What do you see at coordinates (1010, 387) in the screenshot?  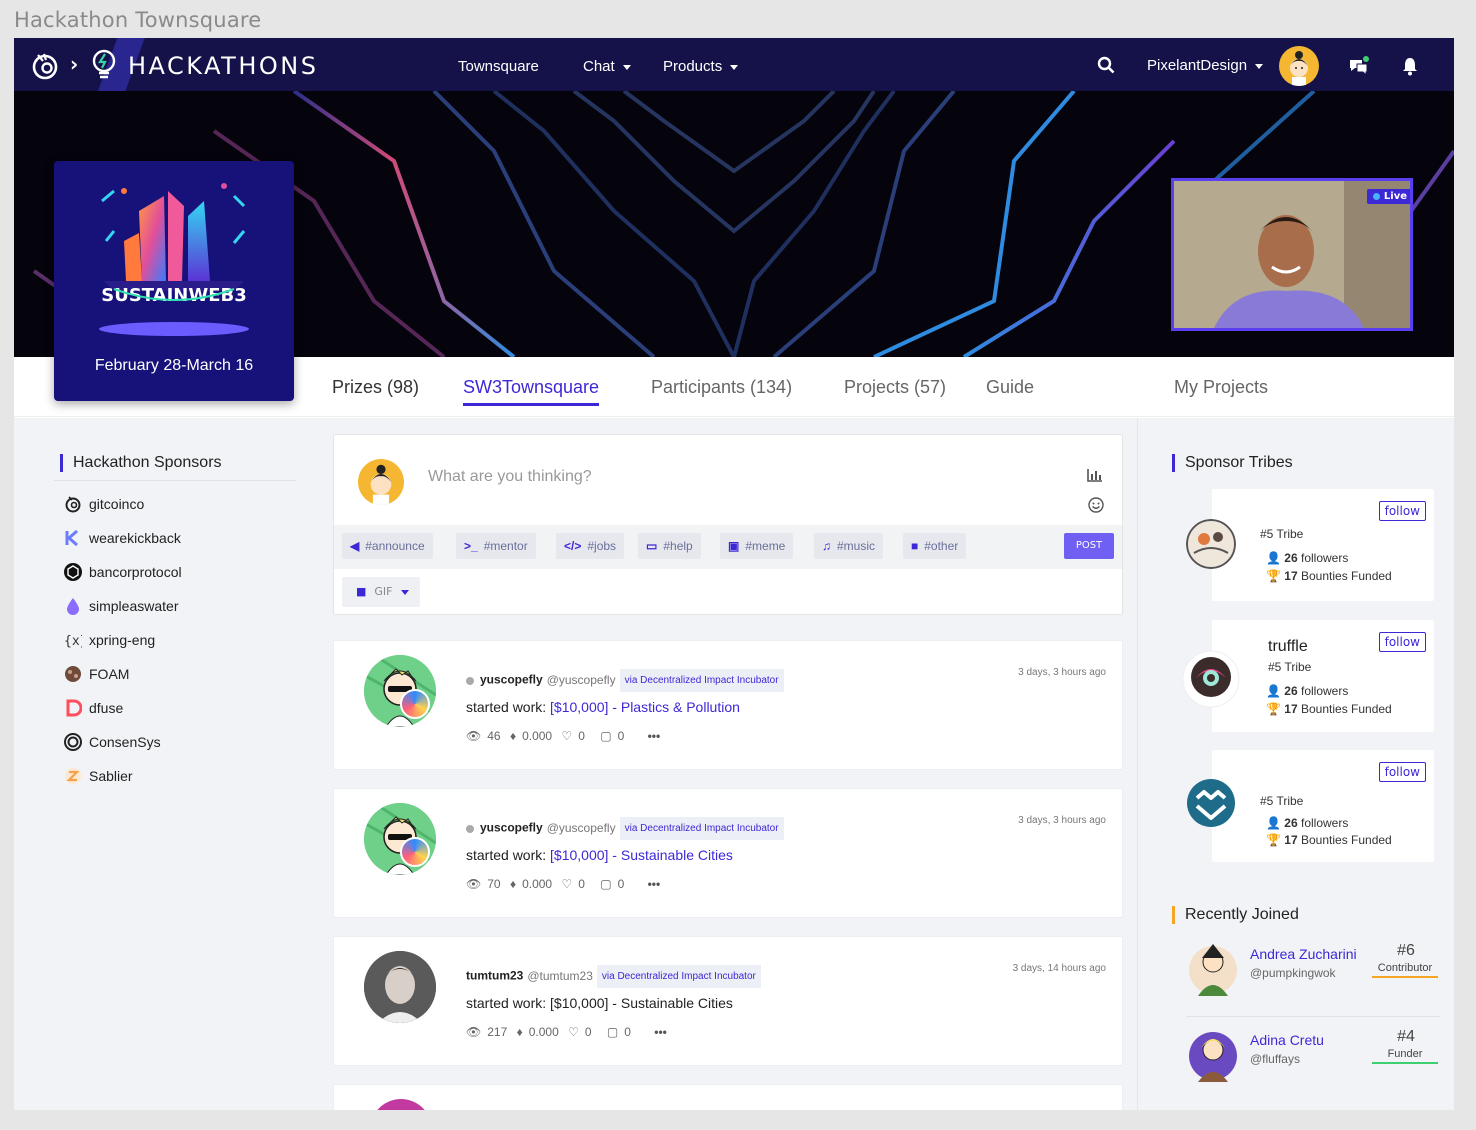 I see `tab-guide: Guide` at bounding box center [1010, 387].